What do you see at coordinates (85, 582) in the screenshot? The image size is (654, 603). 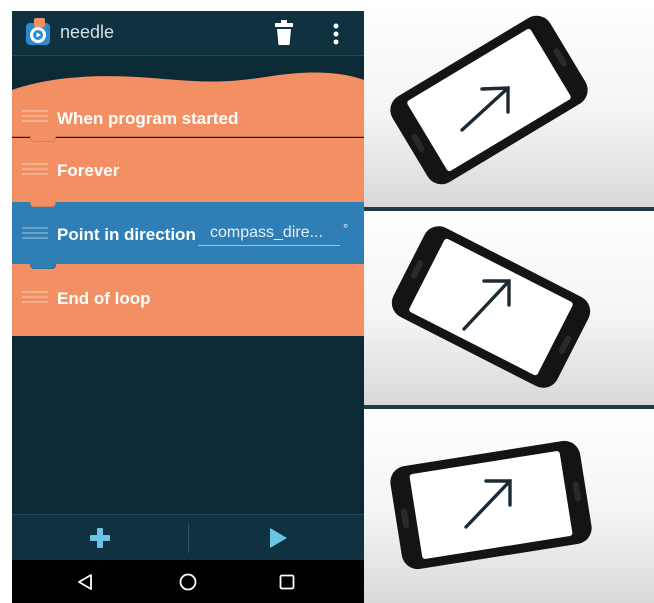 I see `back-icon` at bounding box center [85, 582].